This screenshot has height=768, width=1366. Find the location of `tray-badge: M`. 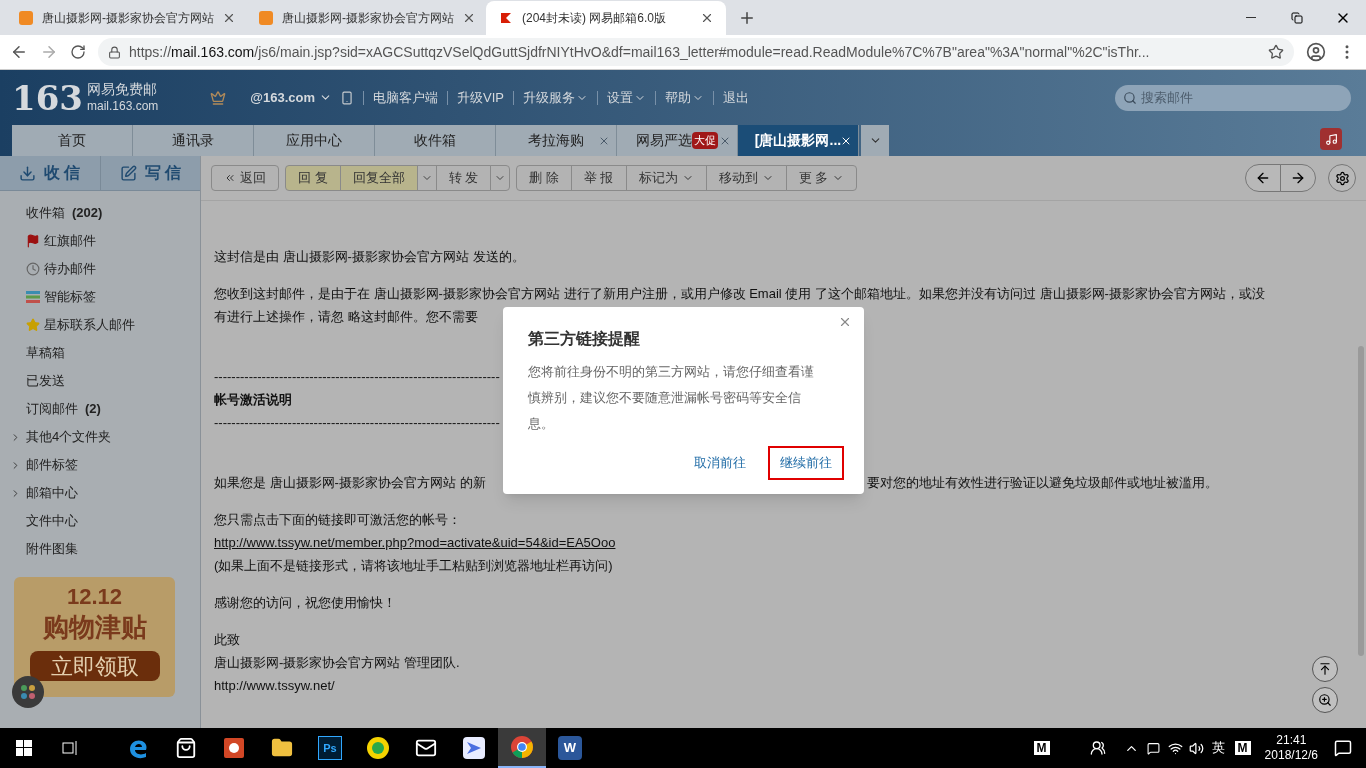

tray-badge: M is located at coordinates (1041, 748).